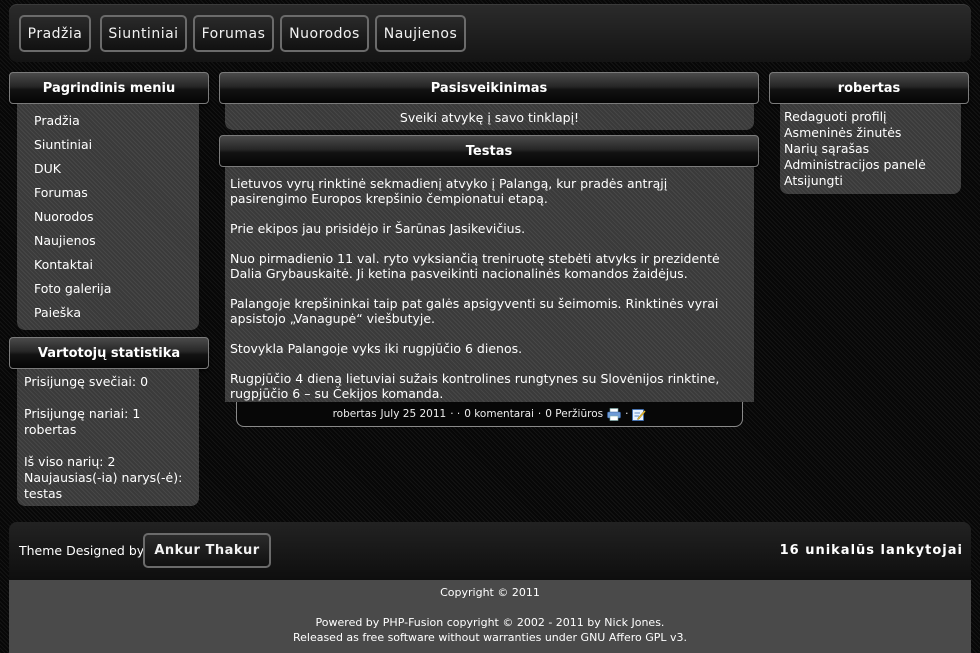 This screenshot has width=980, height=653. Describe the element at coordinates (413, 414) in the screenshot. I see `news-date: July 25 2011` at that location.